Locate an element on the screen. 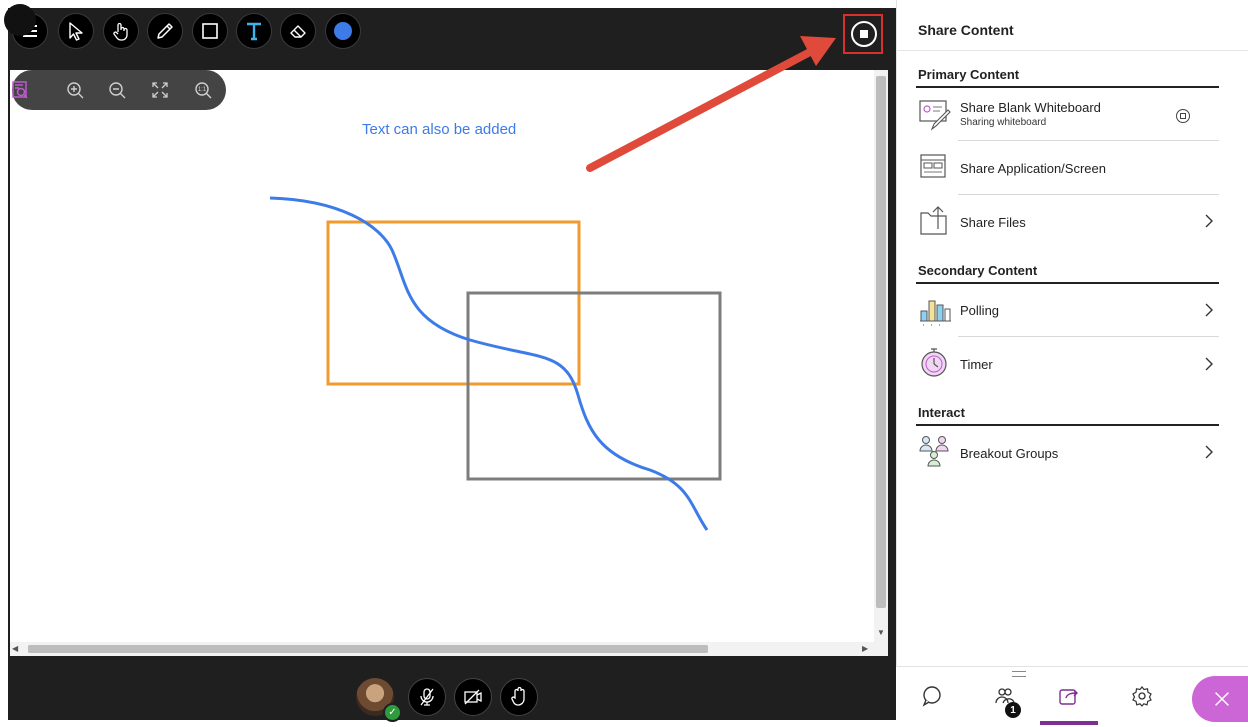 The image size is (1248, 727). application-screen-icon is located at coordinates (933, 166).